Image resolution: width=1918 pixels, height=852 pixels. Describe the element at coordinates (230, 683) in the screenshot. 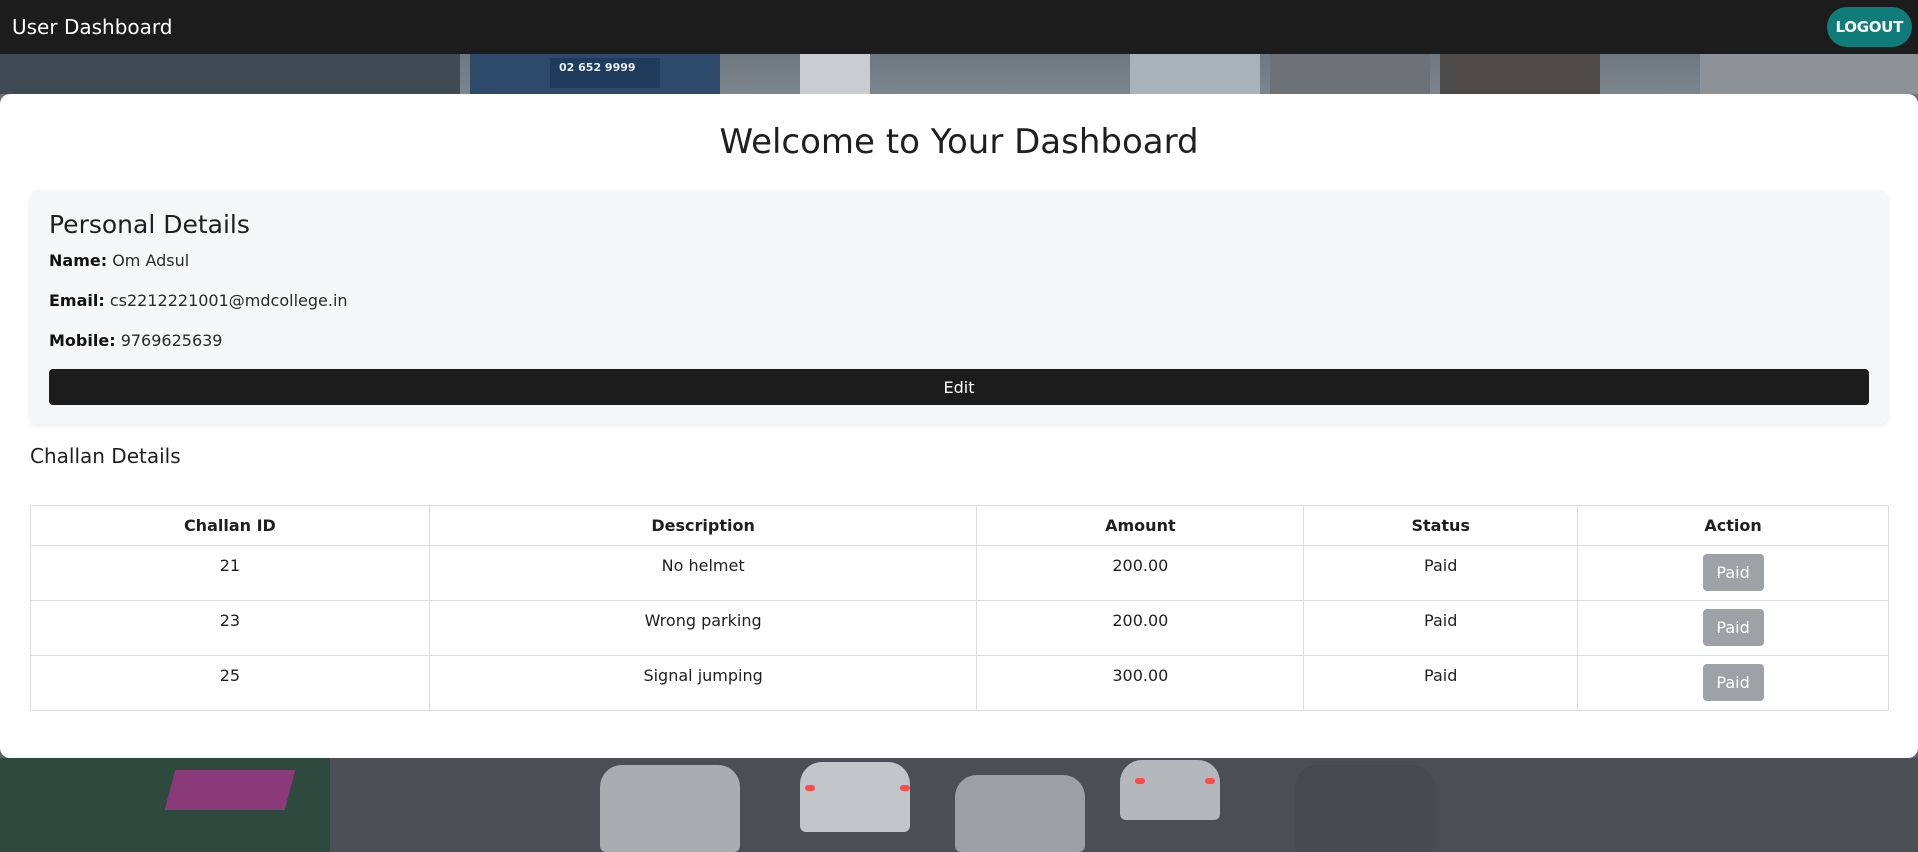

I see `challan-id-cell: 25` at that location.